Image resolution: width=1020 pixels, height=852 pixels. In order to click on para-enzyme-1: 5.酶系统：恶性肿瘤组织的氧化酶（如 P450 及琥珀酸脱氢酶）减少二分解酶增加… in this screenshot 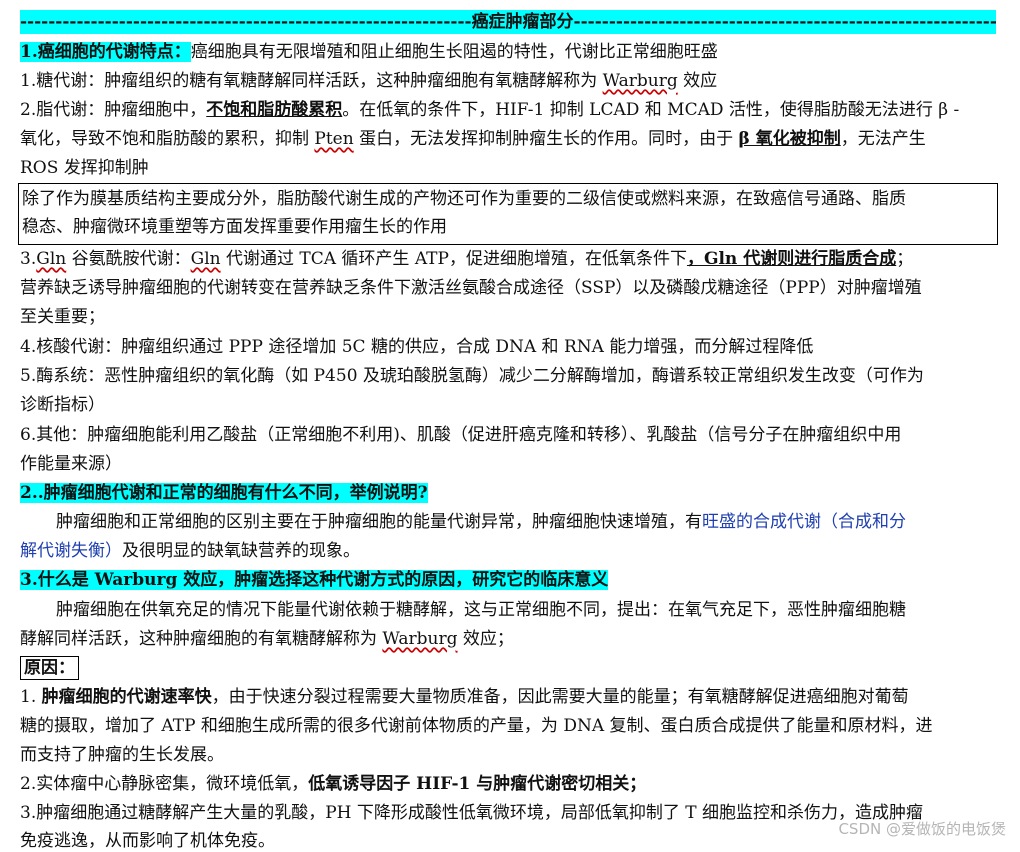, I will do `click(472, 376)`.